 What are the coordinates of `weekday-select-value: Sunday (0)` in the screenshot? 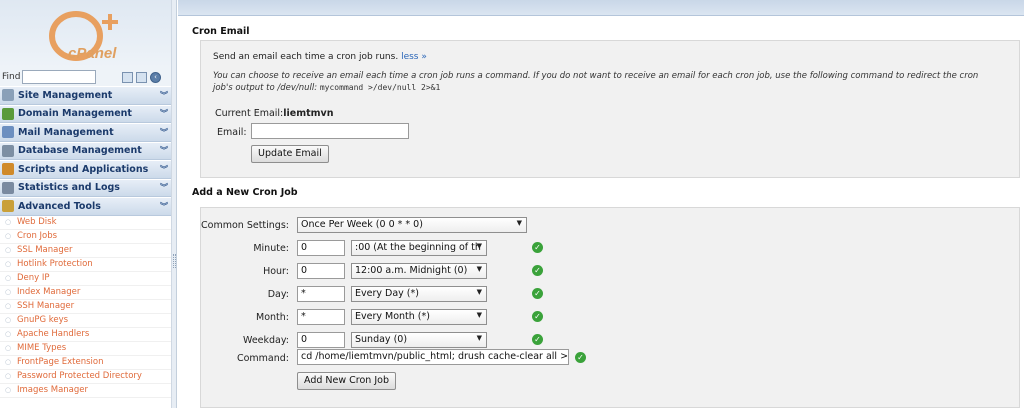 It's located at (381, 339).